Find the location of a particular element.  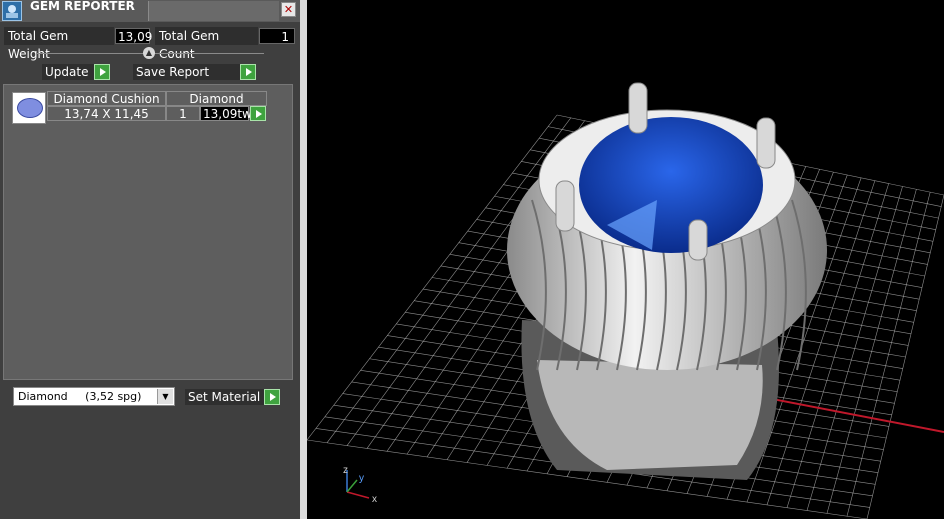

cushion-gem-icon is located at coordinates (30, 108).